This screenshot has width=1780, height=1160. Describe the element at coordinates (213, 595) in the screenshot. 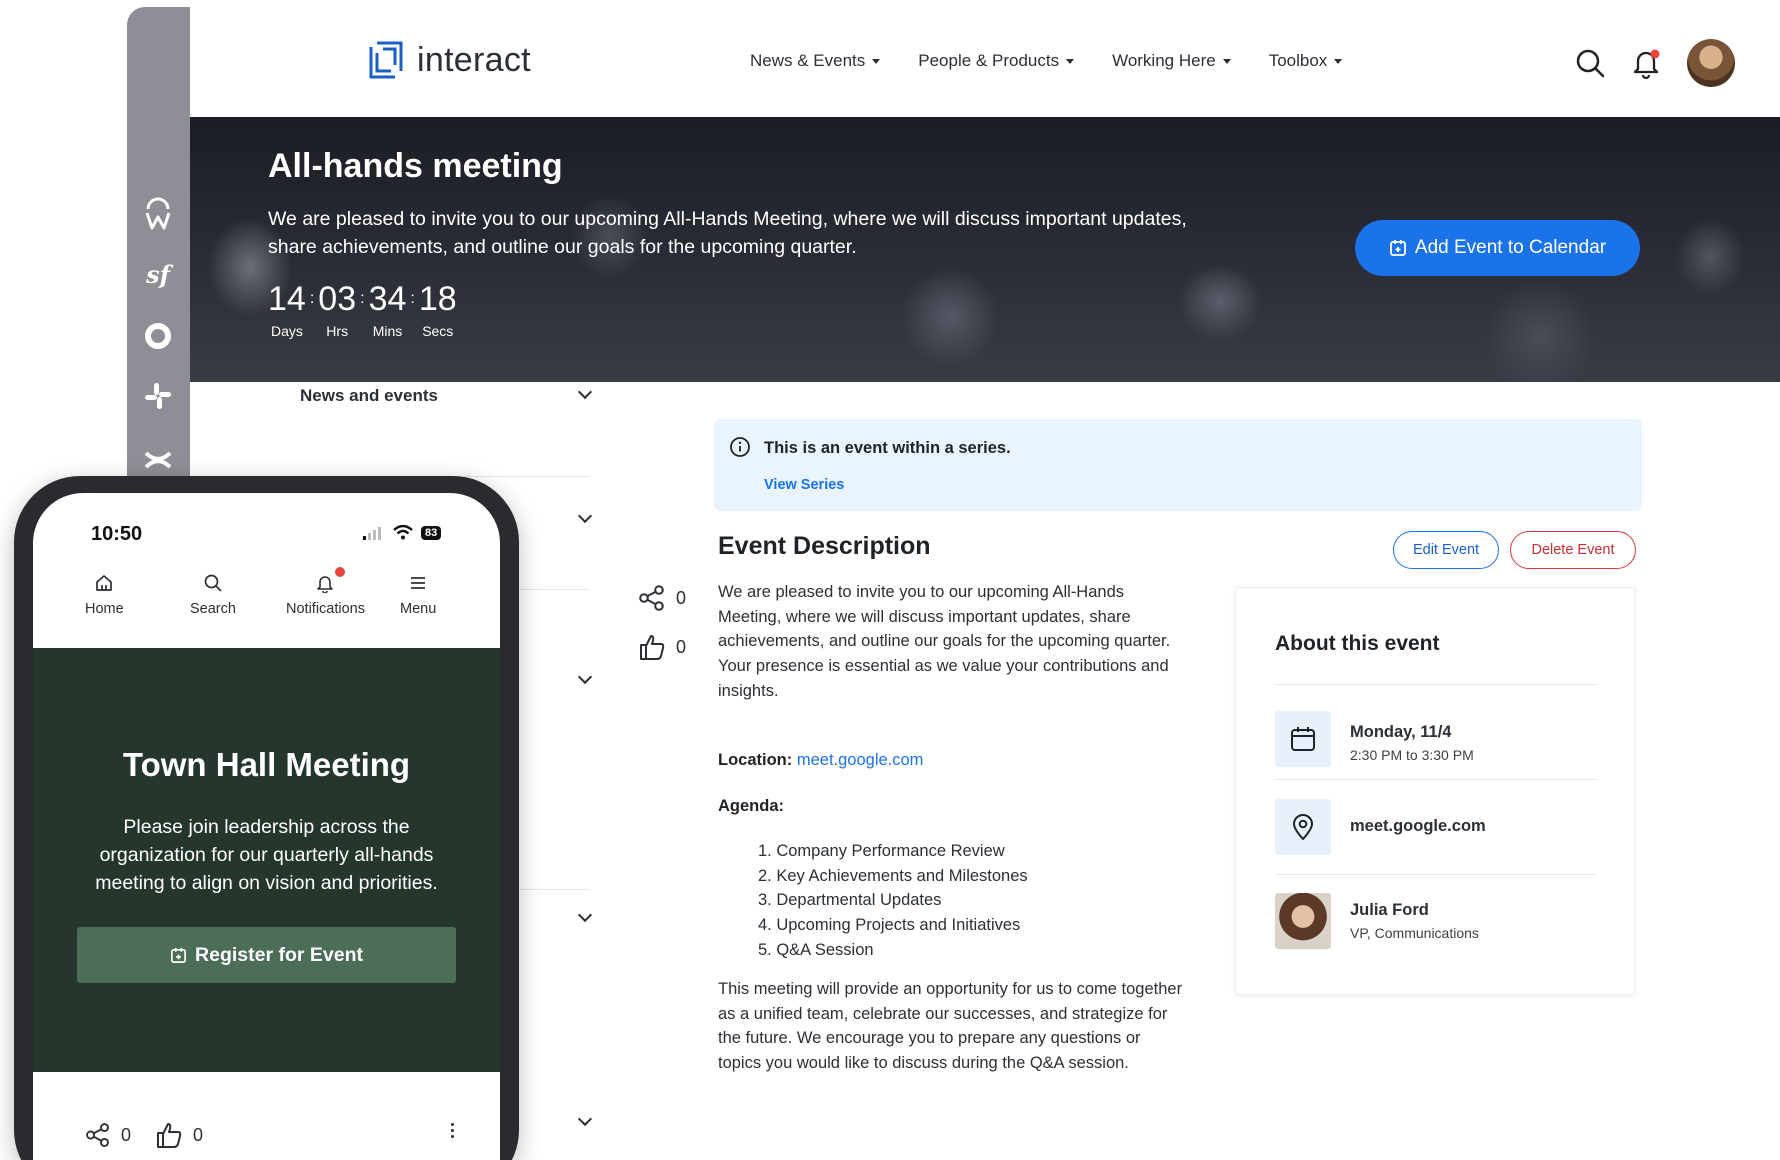

I see `tab-search: Search` at that location.